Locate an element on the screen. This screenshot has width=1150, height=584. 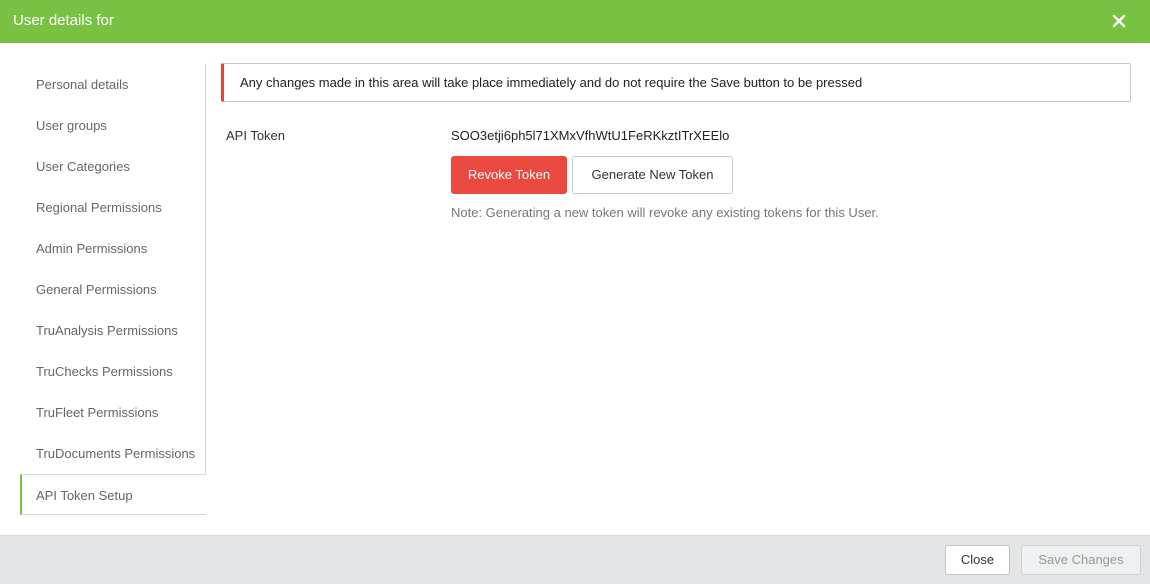
sidebar-item-truchecks-permissions: TruChecks Permissions is located at coordinates (113, 371).